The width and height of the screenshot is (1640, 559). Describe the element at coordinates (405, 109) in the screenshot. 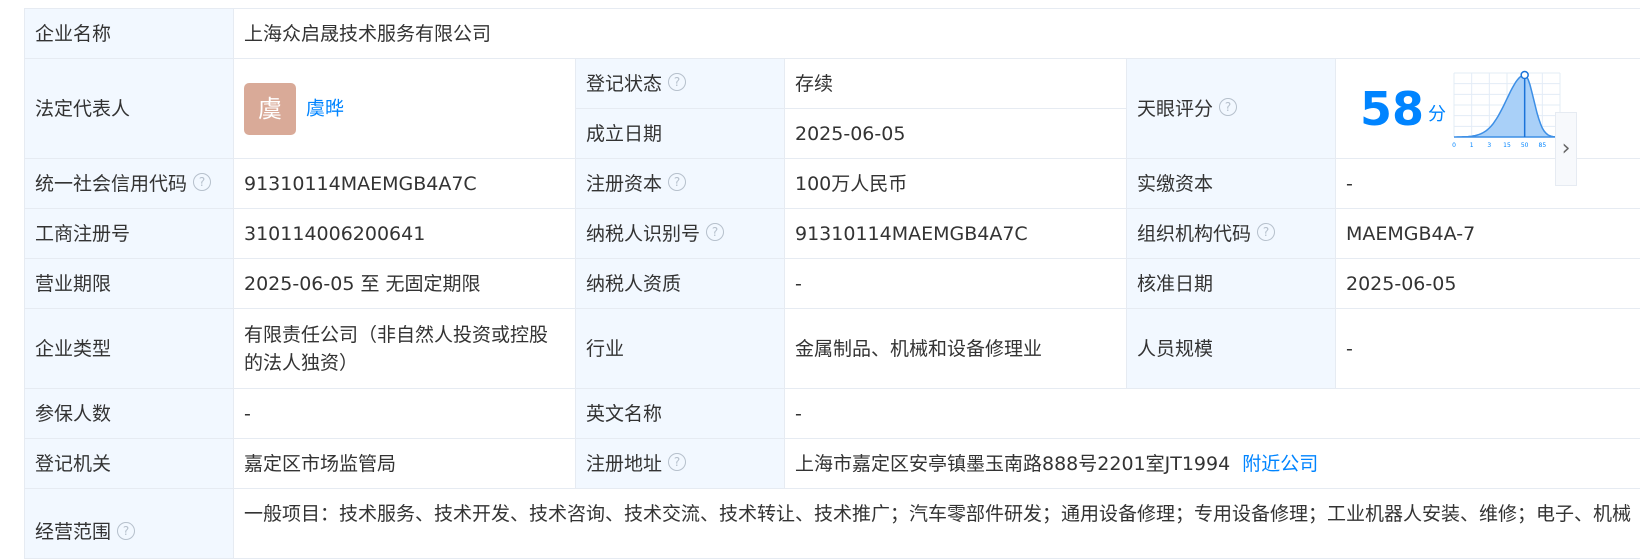

I see `legal-rep-cell: 虞虞晔` at that location.